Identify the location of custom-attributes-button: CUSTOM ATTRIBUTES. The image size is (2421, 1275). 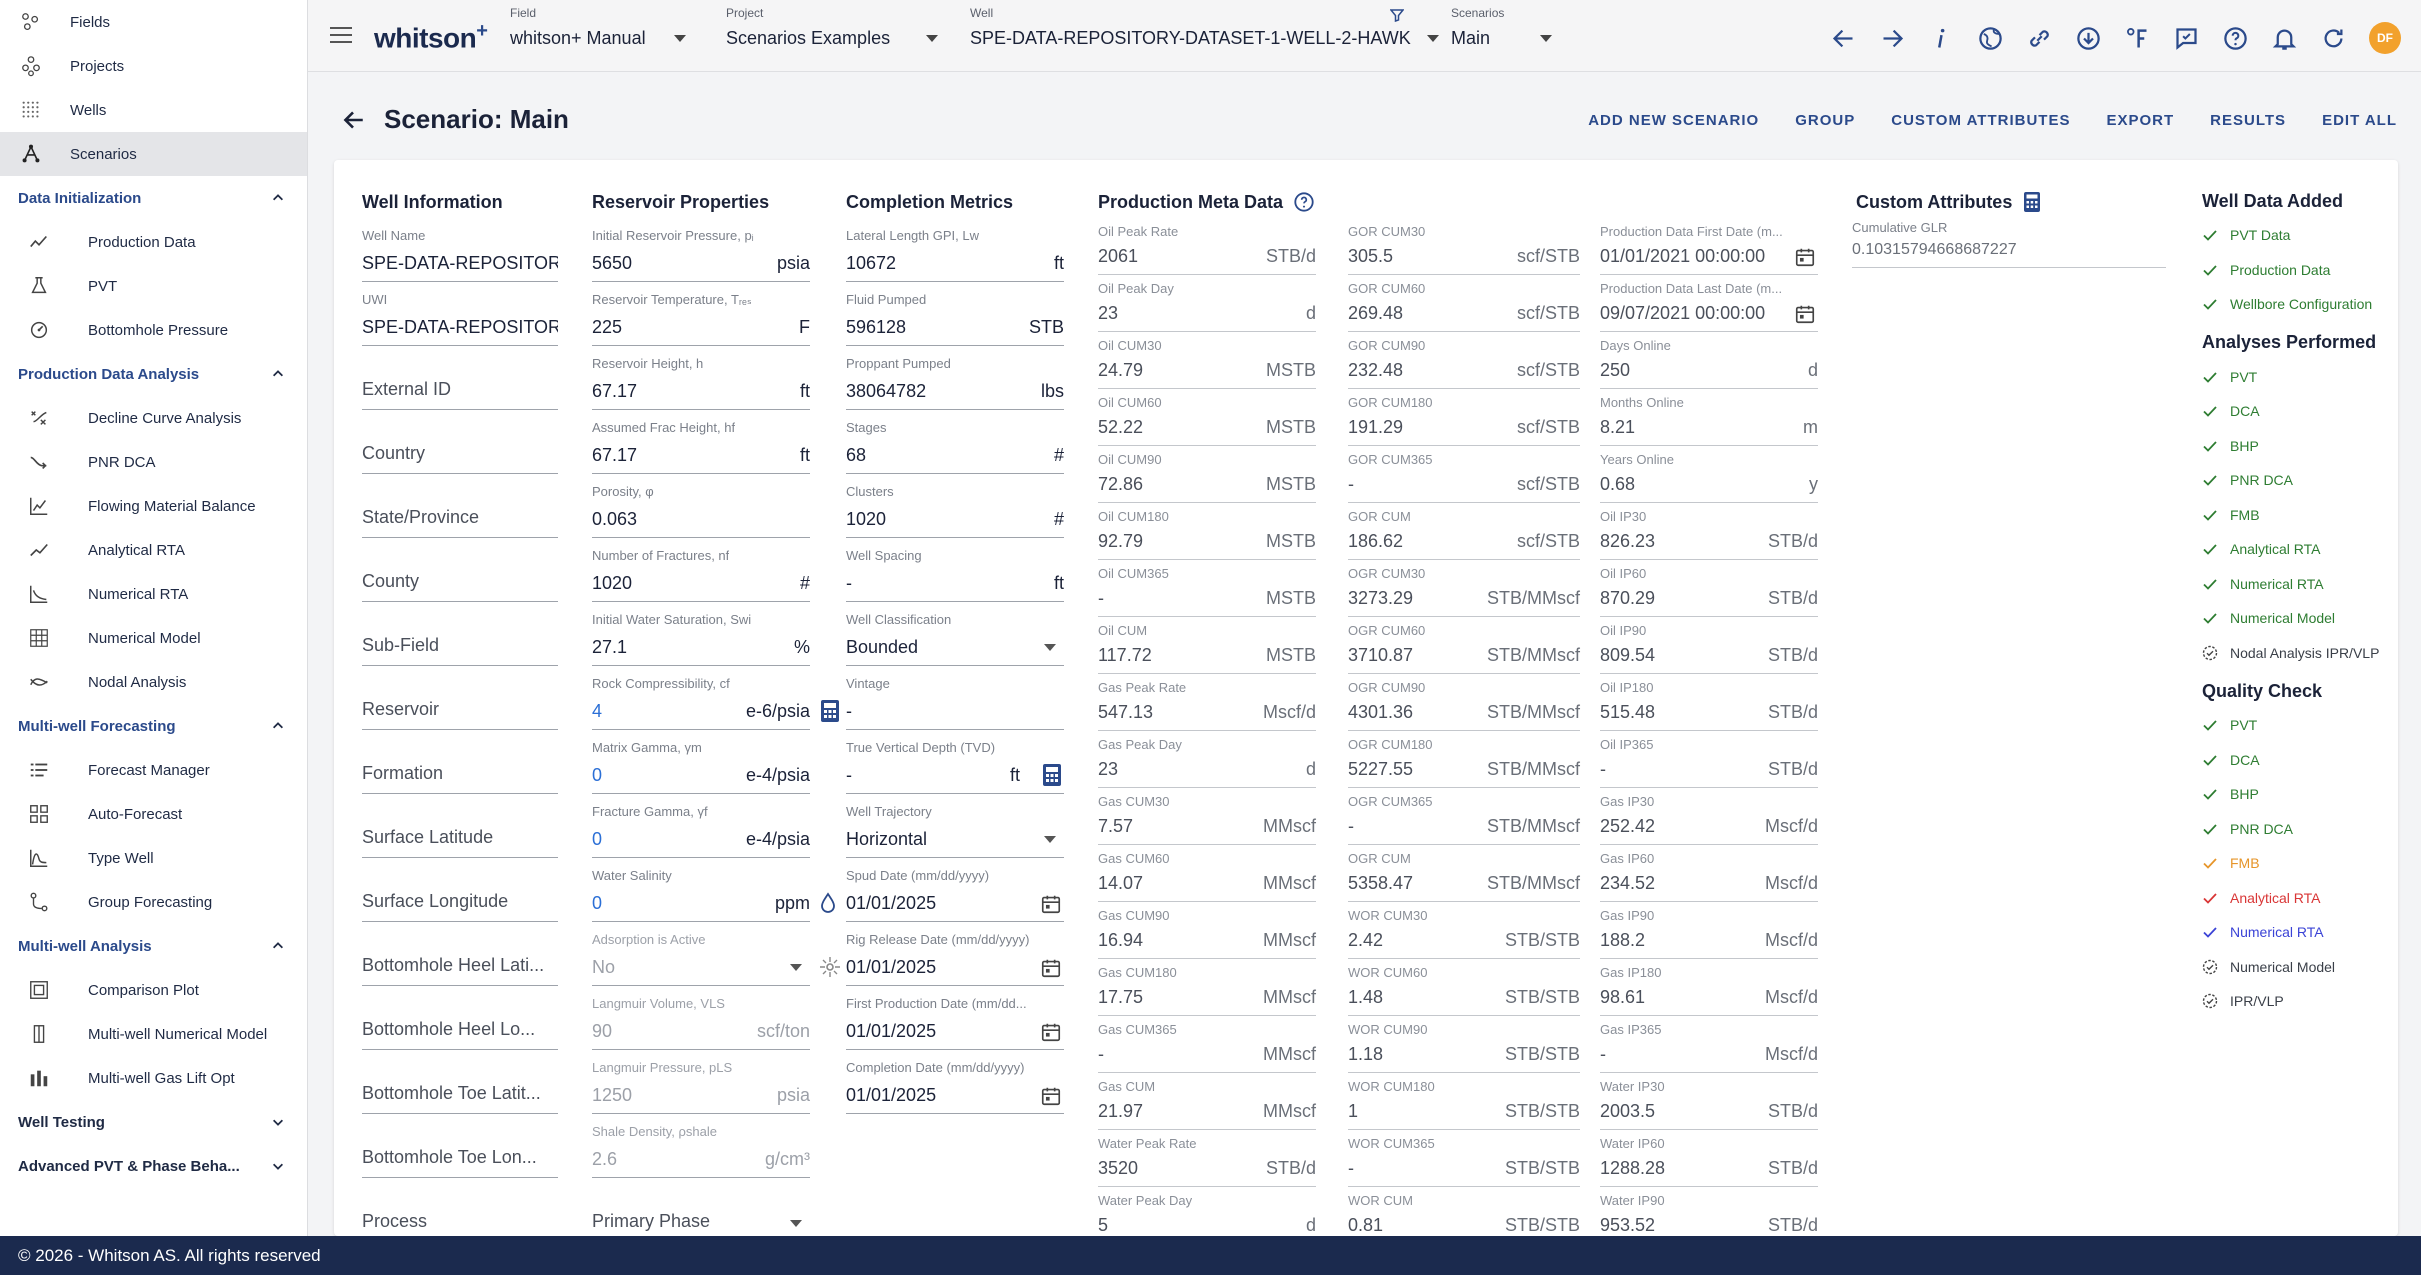
(1980, 120).